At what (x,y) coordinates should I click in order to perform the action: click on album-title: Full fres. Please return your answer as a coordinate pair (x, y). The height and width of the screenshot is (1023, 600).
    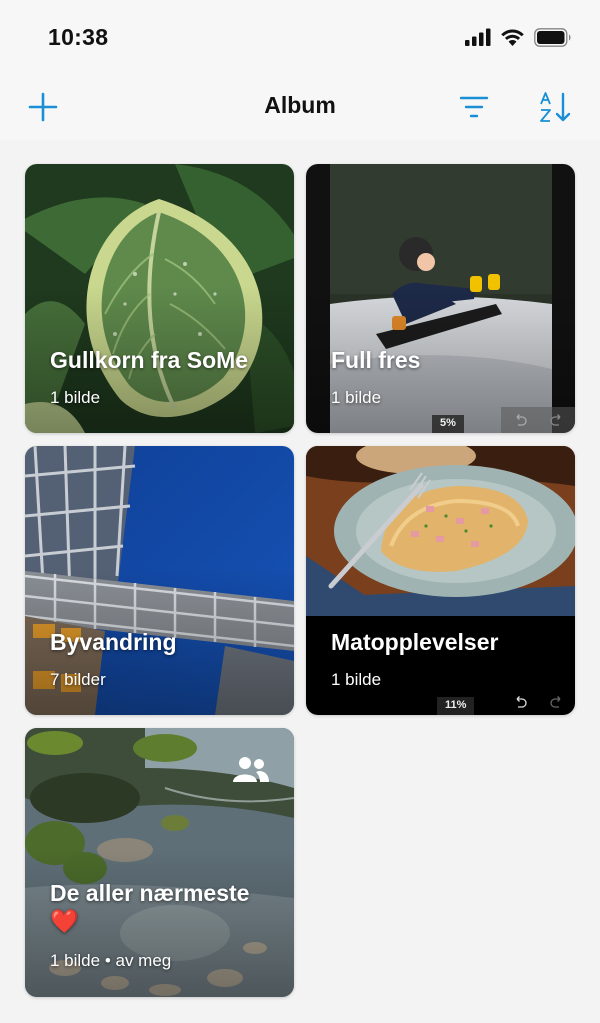
    Looking at the image, I should click on (376, 360).